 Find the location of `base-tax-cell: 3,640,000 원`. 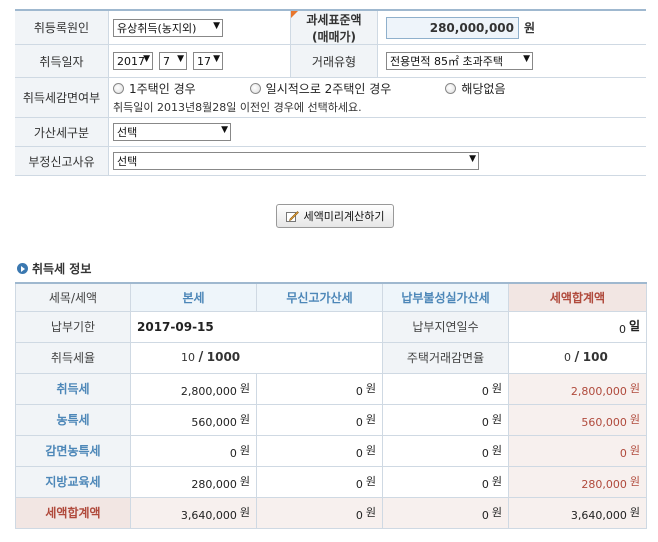

base-tax-cell: 3,640,000 원 is located at coordinates (193, 512).